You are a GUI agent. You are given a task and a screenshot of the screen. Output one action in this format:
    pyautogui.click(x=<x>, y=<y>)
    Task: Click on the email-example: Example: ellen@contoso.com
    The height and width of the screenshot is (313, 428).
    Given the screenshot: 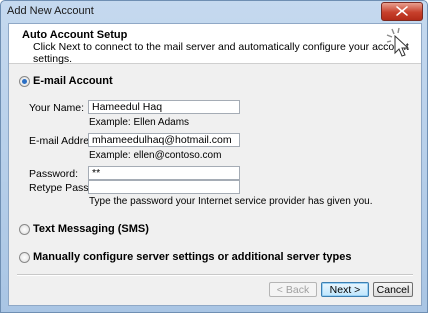 What is the action you would take?
    pyautogui.click(x=155, y=155)
    